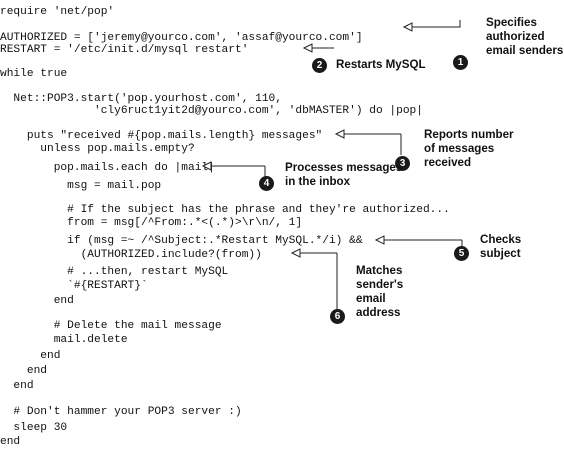  I want to click on callout-text-5: Checks subject, so click(501, 246).